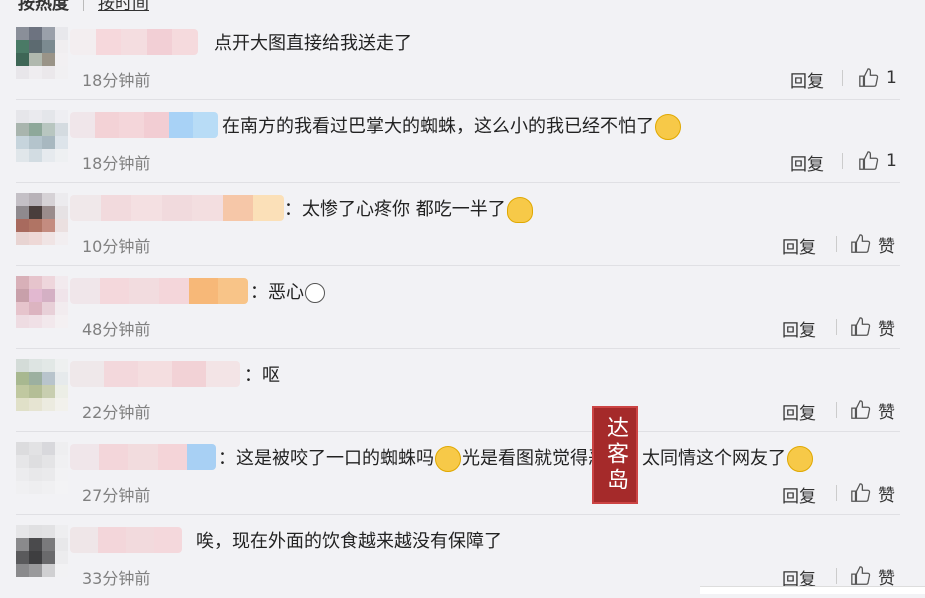 This screenshot has height=598, width=925. What do you see at coordinates (116, 246) in the screenshot?
I see `comment-time: 10分钟前` at bounding box center [116, 246].